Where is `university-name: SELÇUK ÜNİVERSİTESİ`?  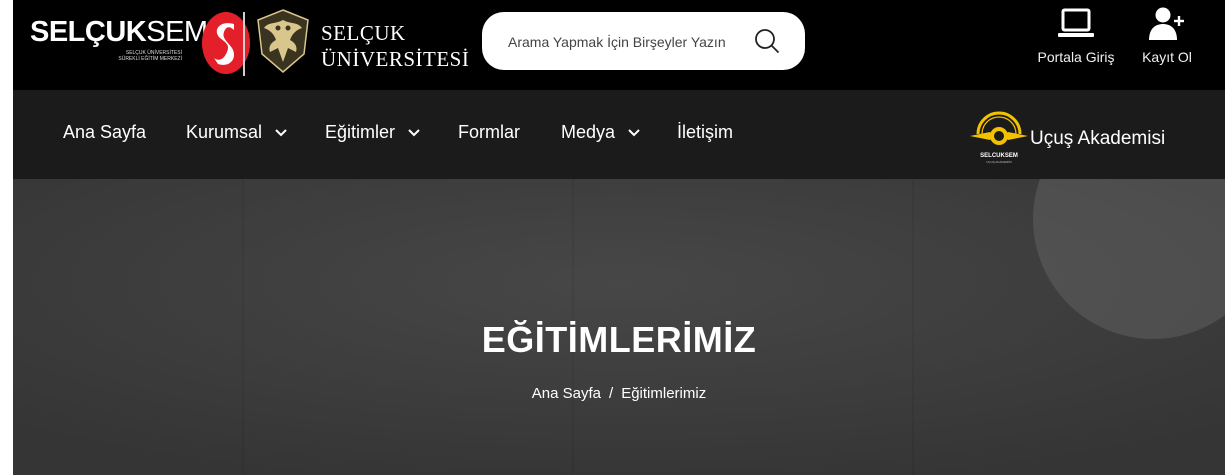 university-name: SELÇUK ÜNİVERSİTESİ is located at coordinates (395, 46).